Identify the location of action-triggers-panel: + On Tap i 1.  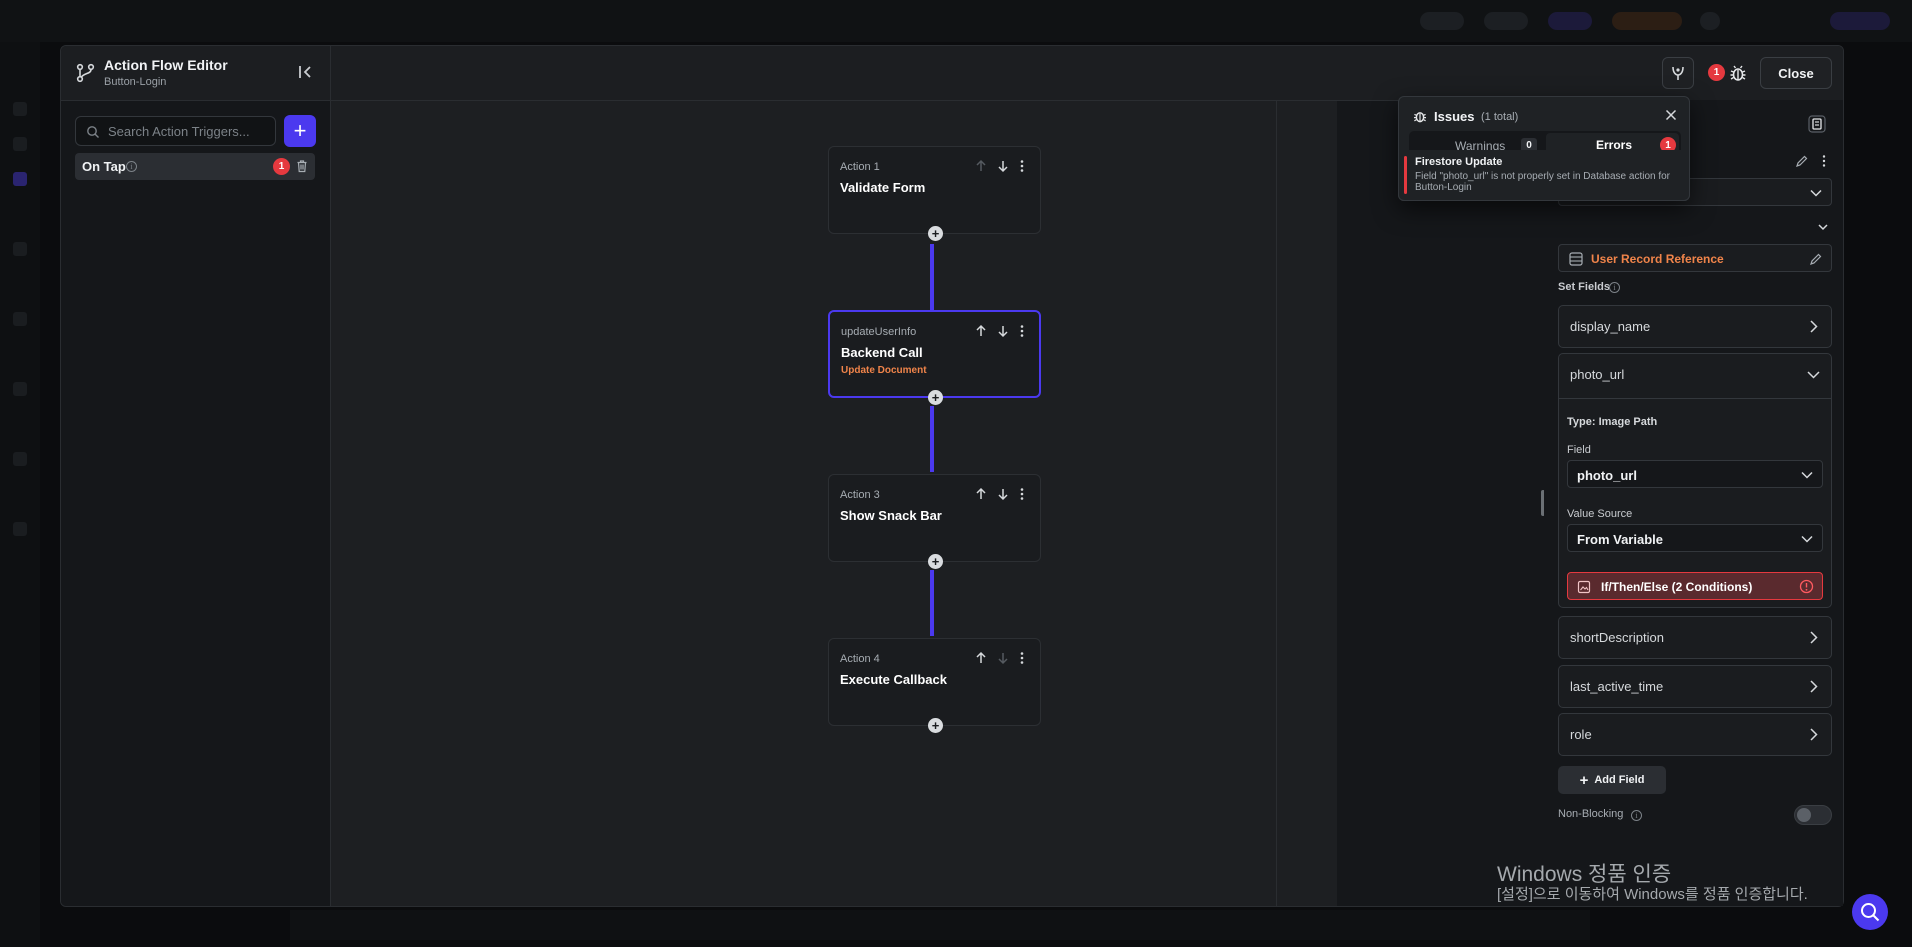
(196, 503).